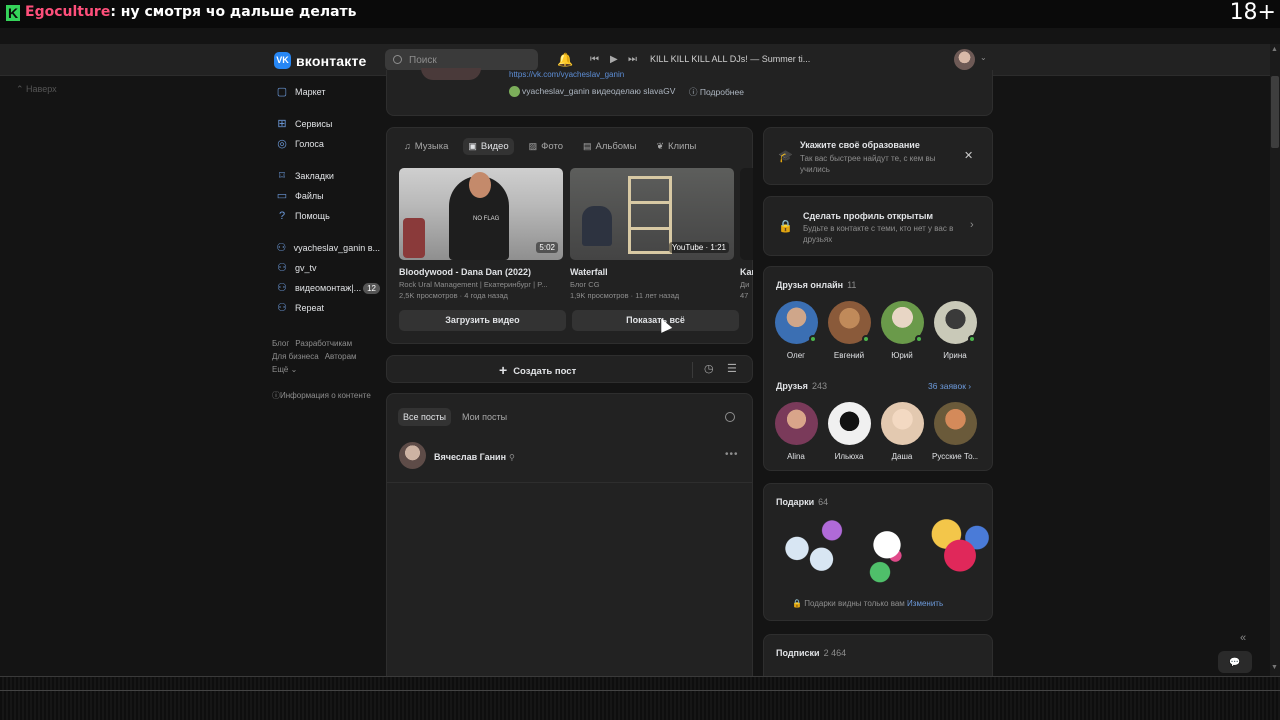 The image size is (1280, 720). I want to click on content-info-link: ⓘИнформация о контенте, so click(321, 395).